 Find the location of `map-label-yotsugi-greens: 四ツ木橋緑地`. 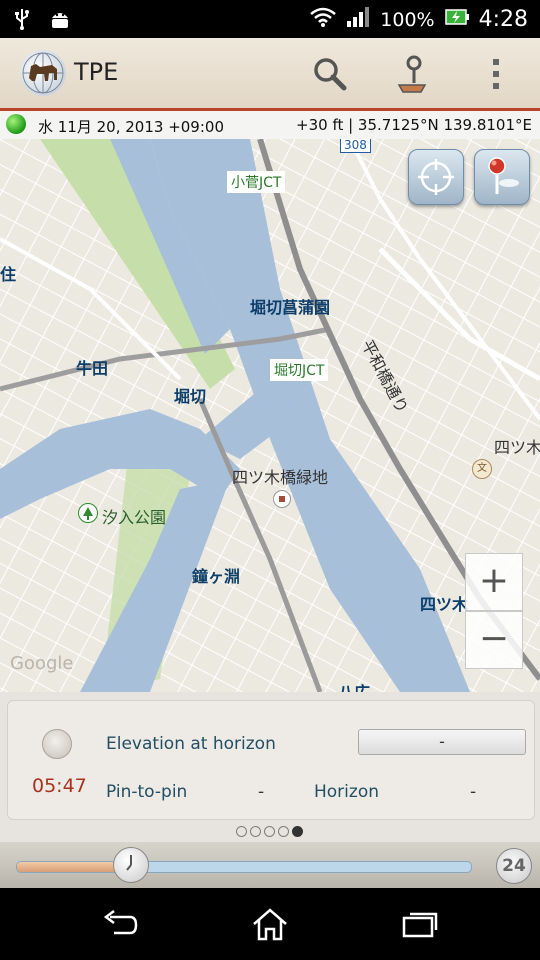

map-label-yotsugi-greens: 四ツ木橋緑地 is located at coordinates (280, 477).